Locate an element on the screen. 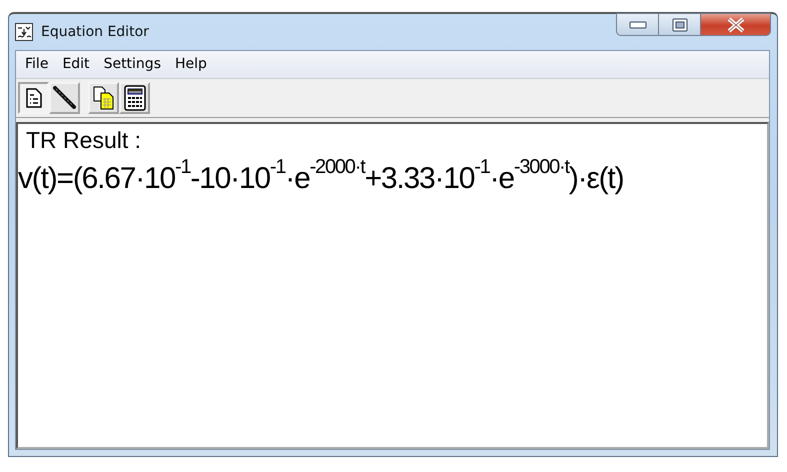 The height and width of the screenshot is (472, 787). copy-icon is located at coordinates (103, 98).